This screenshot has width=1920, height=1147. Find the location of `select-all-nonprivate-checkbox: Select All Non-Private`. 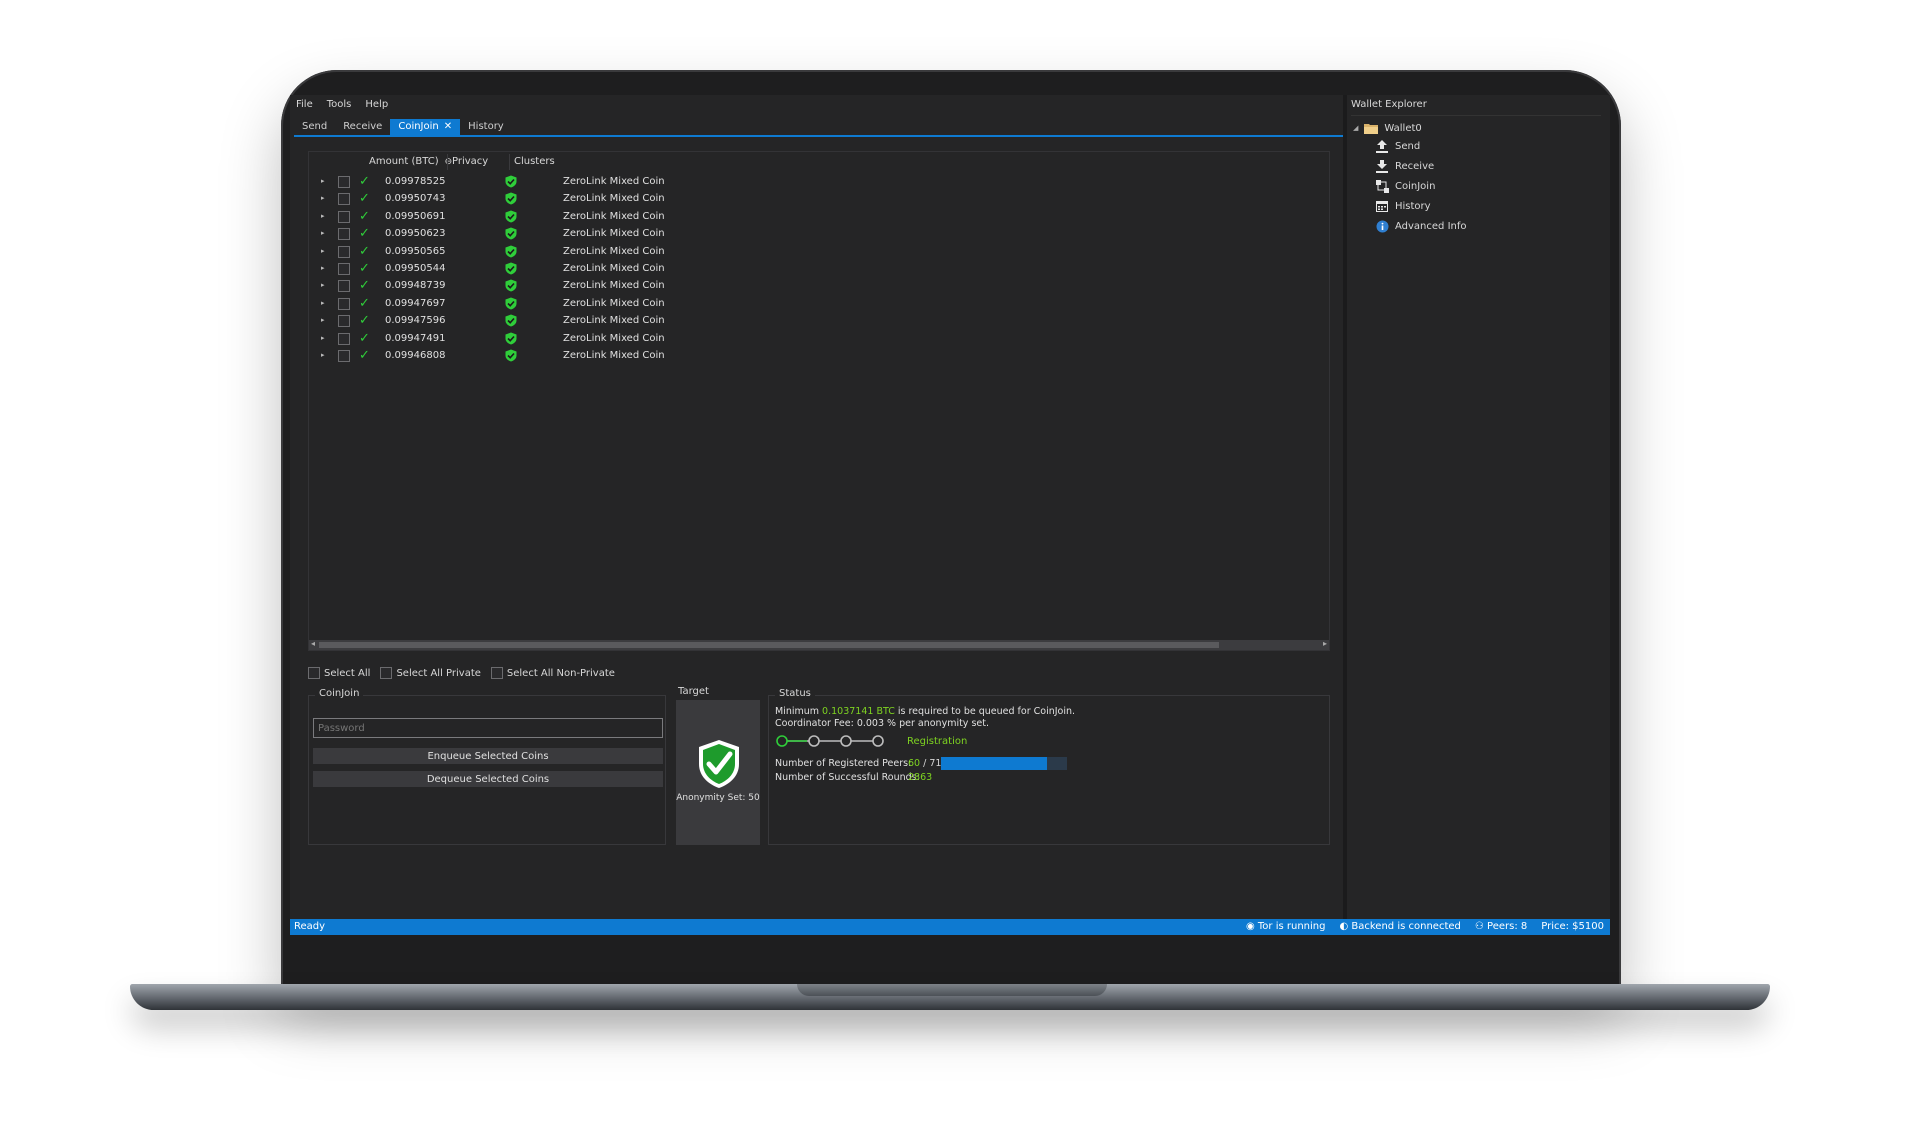

select-all-nonprivate-checkbox: Select All Non-Private is located at coordinates (552, 673).